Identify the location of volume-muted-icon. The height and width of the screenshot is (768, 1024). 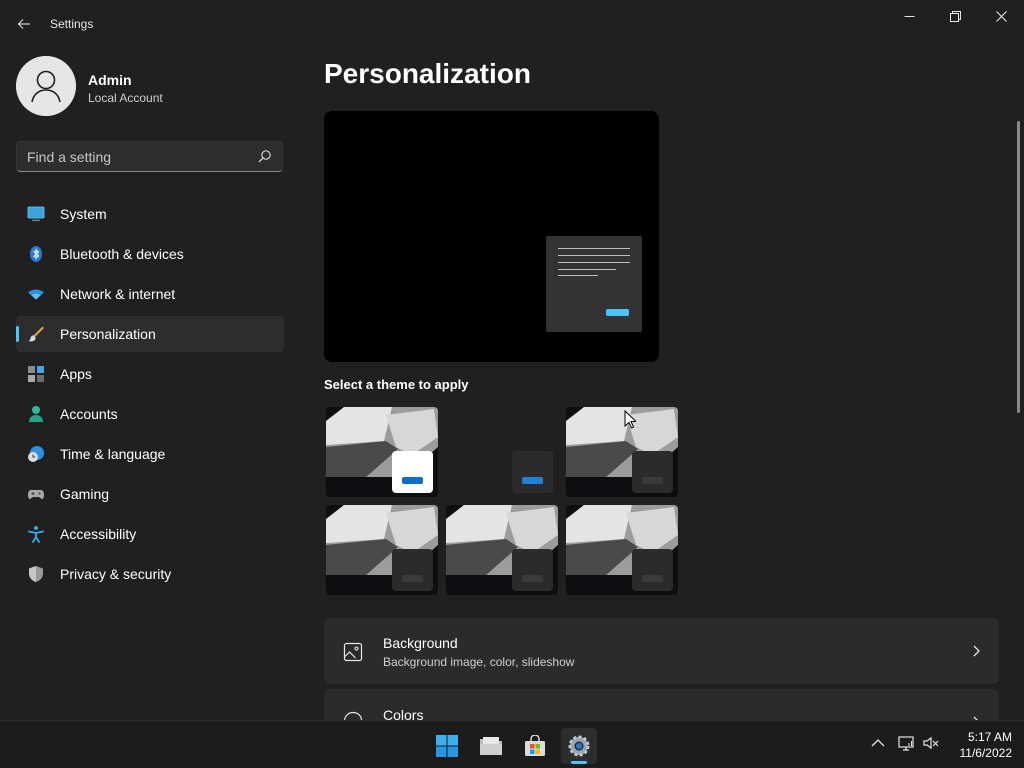
(931, 743).